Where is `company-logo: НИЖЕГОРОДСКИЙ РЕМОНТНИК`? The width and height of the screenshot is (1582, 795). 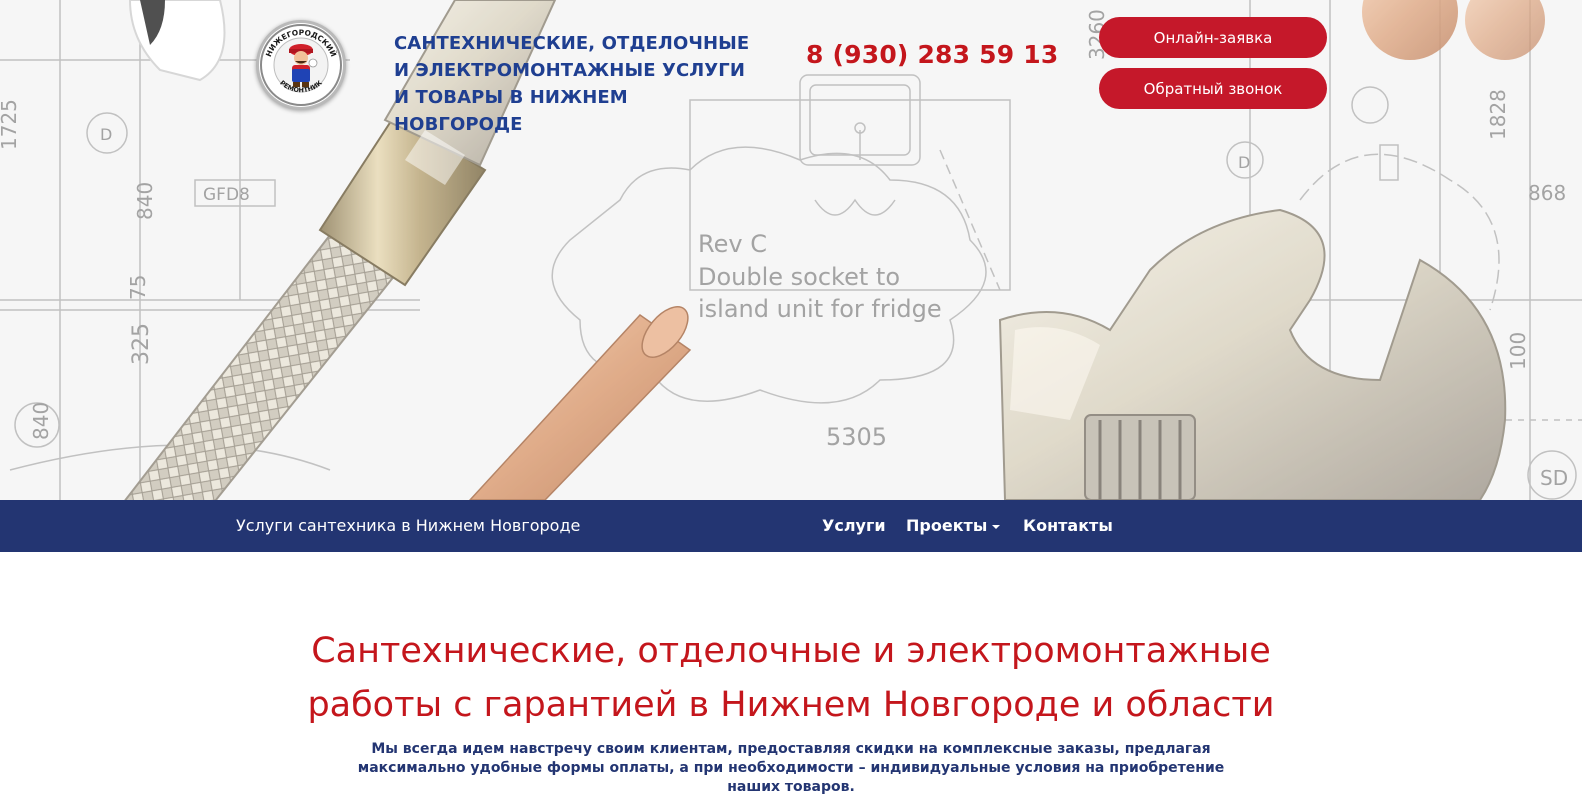 company-logo: НИЖЕГОРОДСКИЙ РЕМОНТНИК is located at coordinates (301, 65).